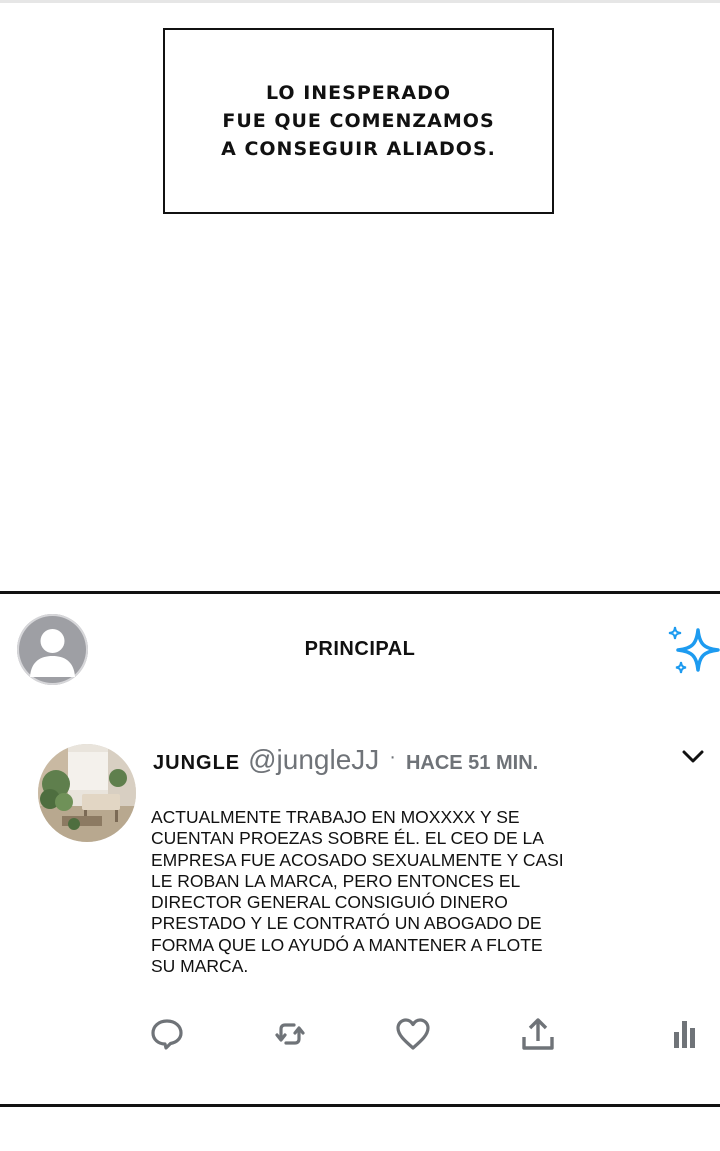 The width and height of the screenshot is (720, 1151). Describe the element at coordinates (346, 923) in the screenshot. I see `tweet-text-line: PRESTADO Y LE CONTRATÓ UN ABOGADO DE` at that location.